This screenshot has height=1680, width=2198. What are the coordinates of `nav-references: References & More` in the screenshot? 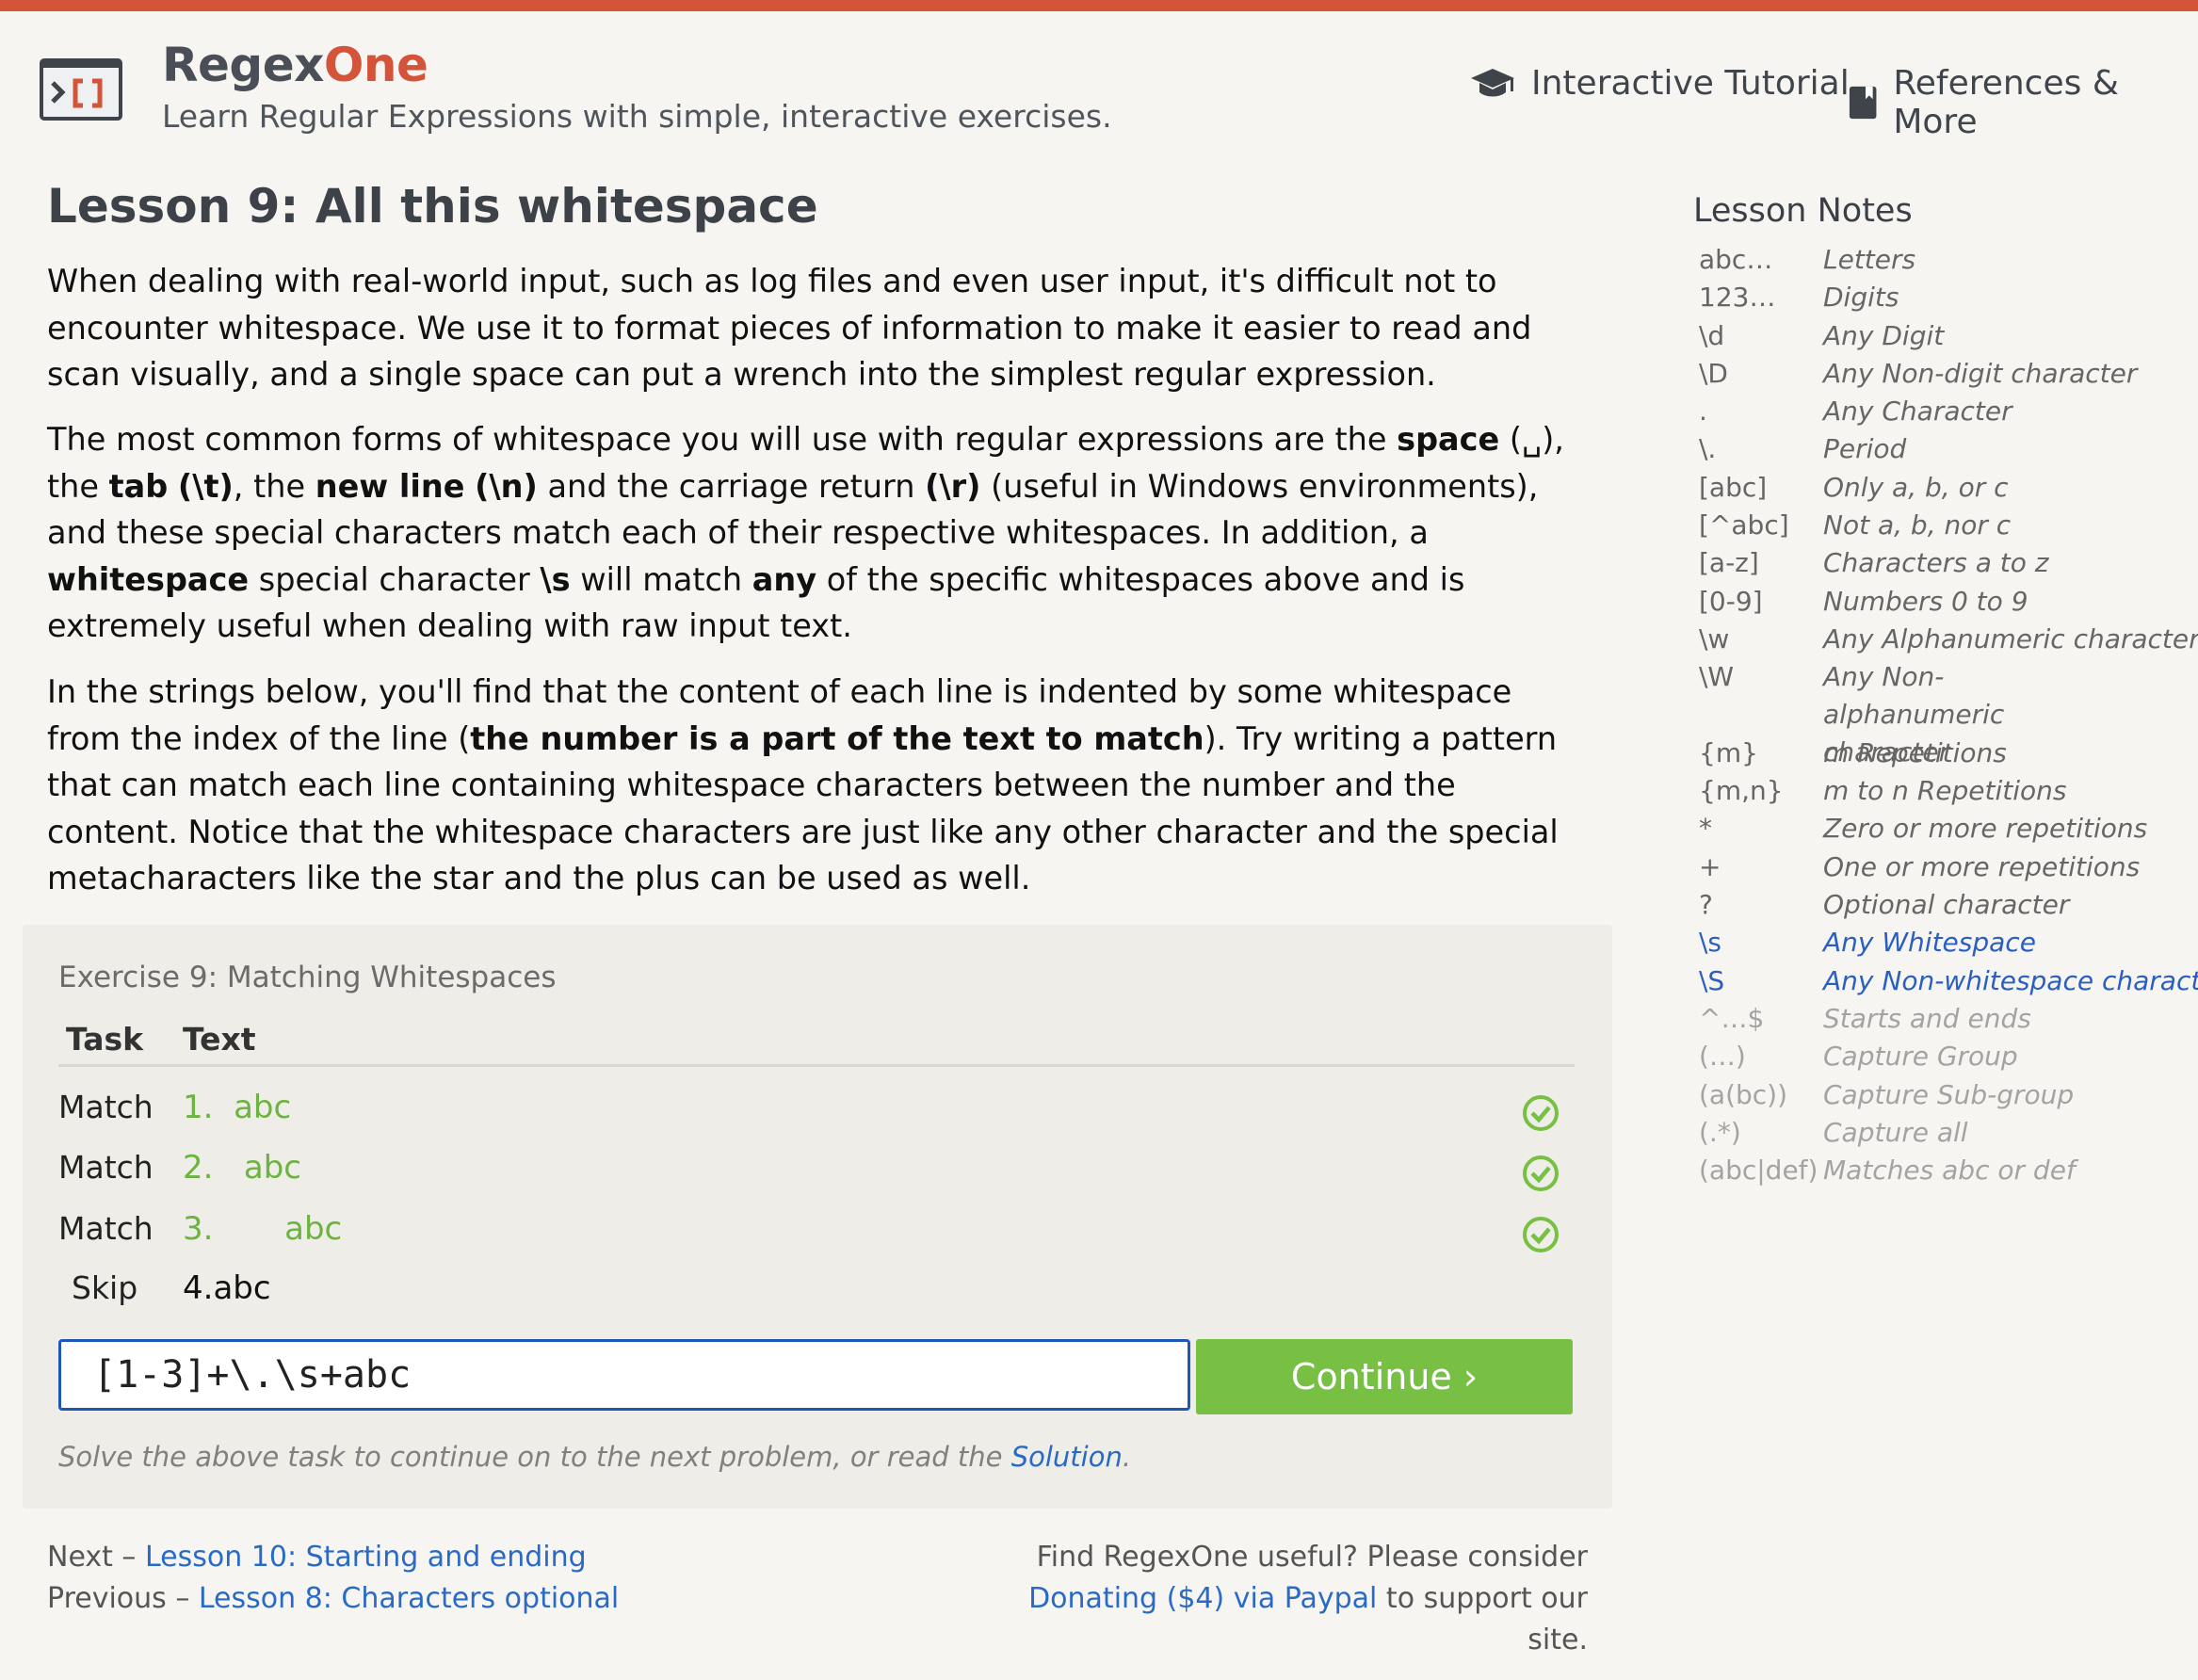 It's located at (2023, 103).